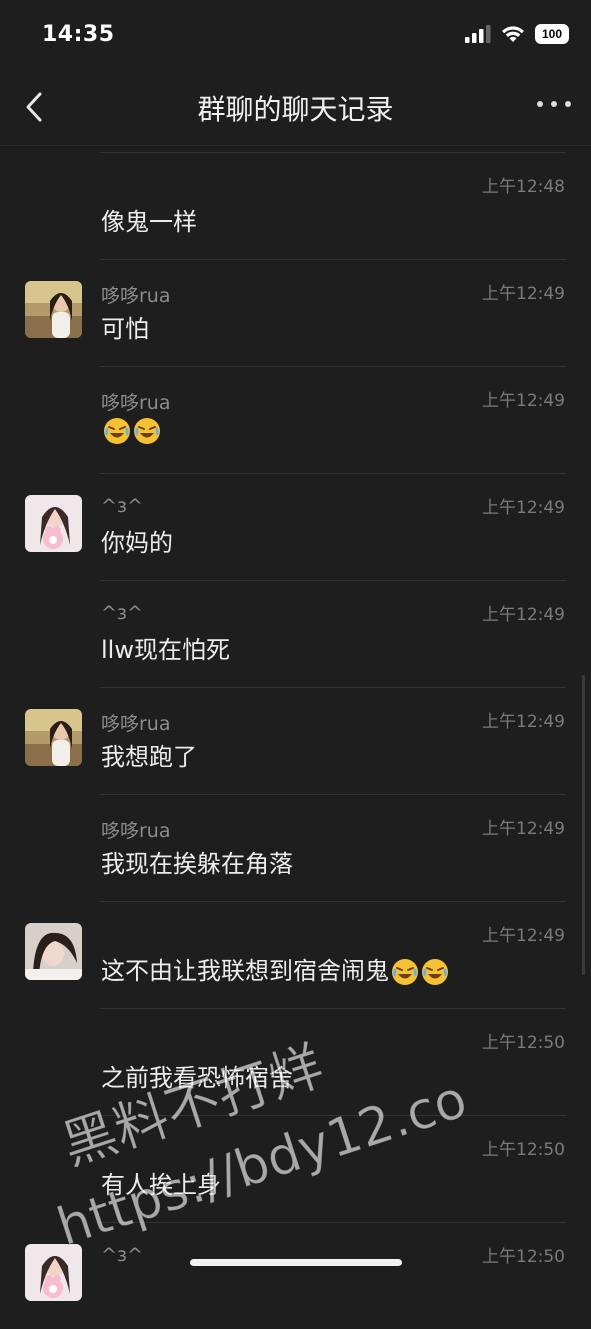  What do you see at coordinates (137, 543) in the screenshot?
I see `message-text-content: 你妈的` at bounding box center [137, 543].